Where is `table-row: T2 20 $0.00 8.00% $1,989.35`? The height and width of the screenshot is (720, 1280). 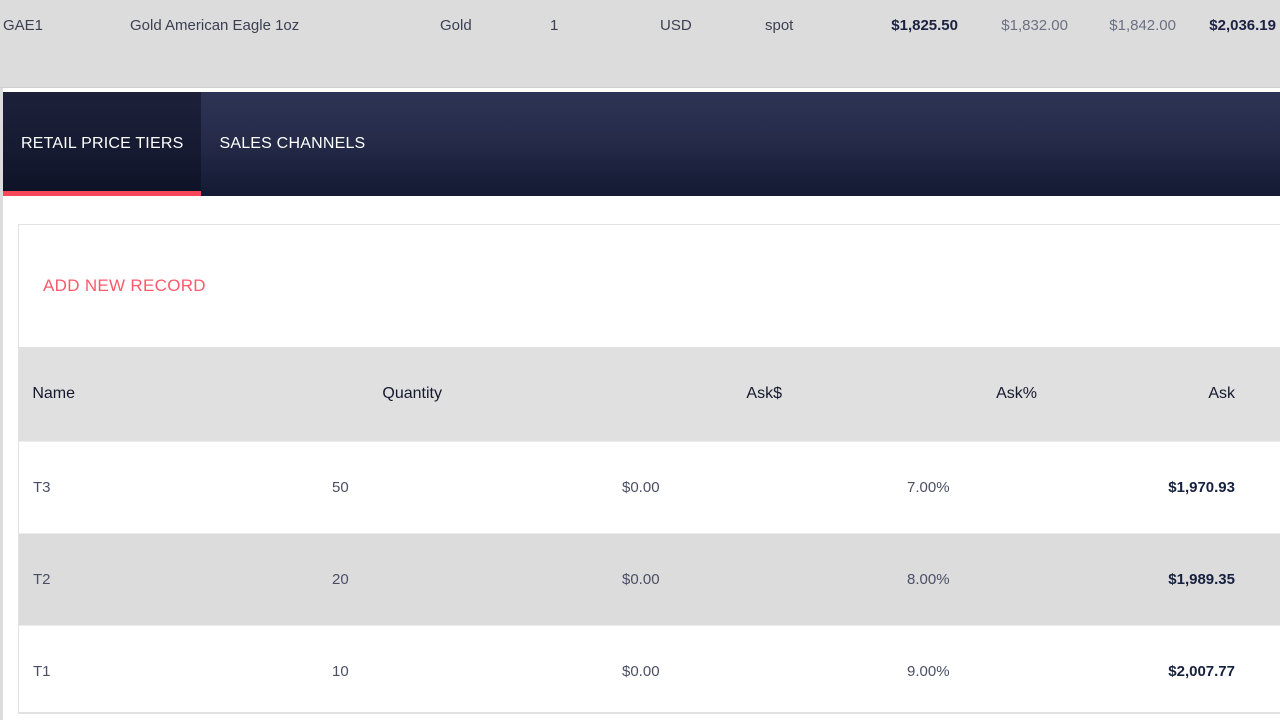
table-row: T2 20 $0.00 8.00% $1,989.35 is located at coordinates (649, 579).